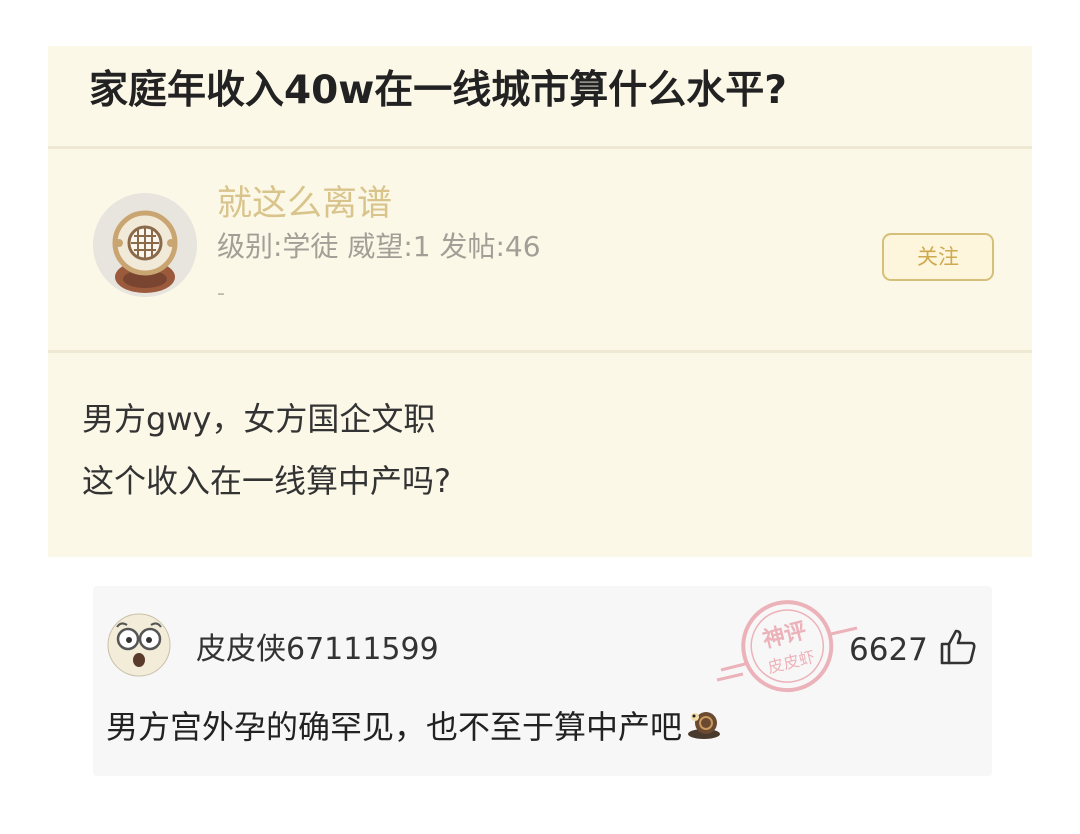 The height and width of the screenshot is (834, 1080). What do you see at coordinates (221, 293) in the screenshot?
I see `author-signature: -` at bounding box center [221, 293].